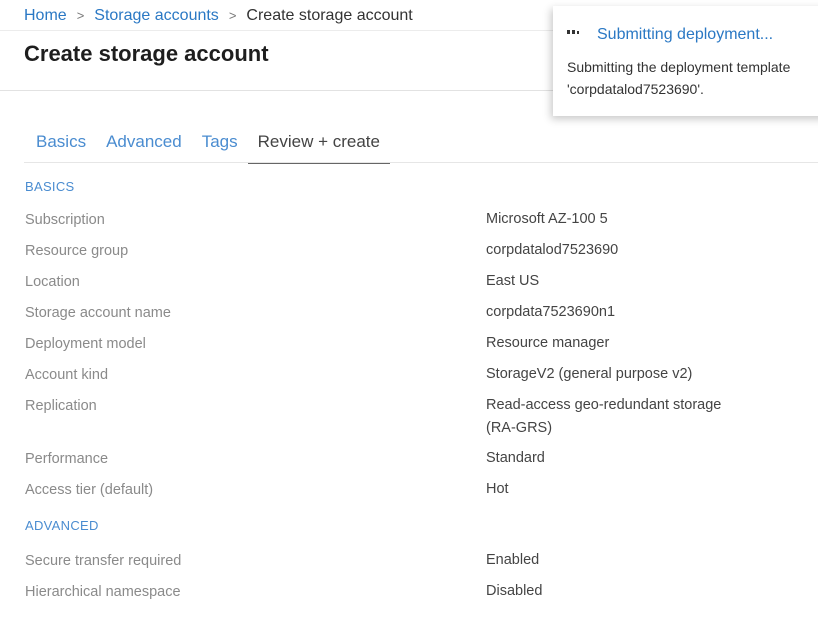 The image size is (818, 634). I want to click on summary-label-secure-transfer: Secure transfer required, so click(103, 561).